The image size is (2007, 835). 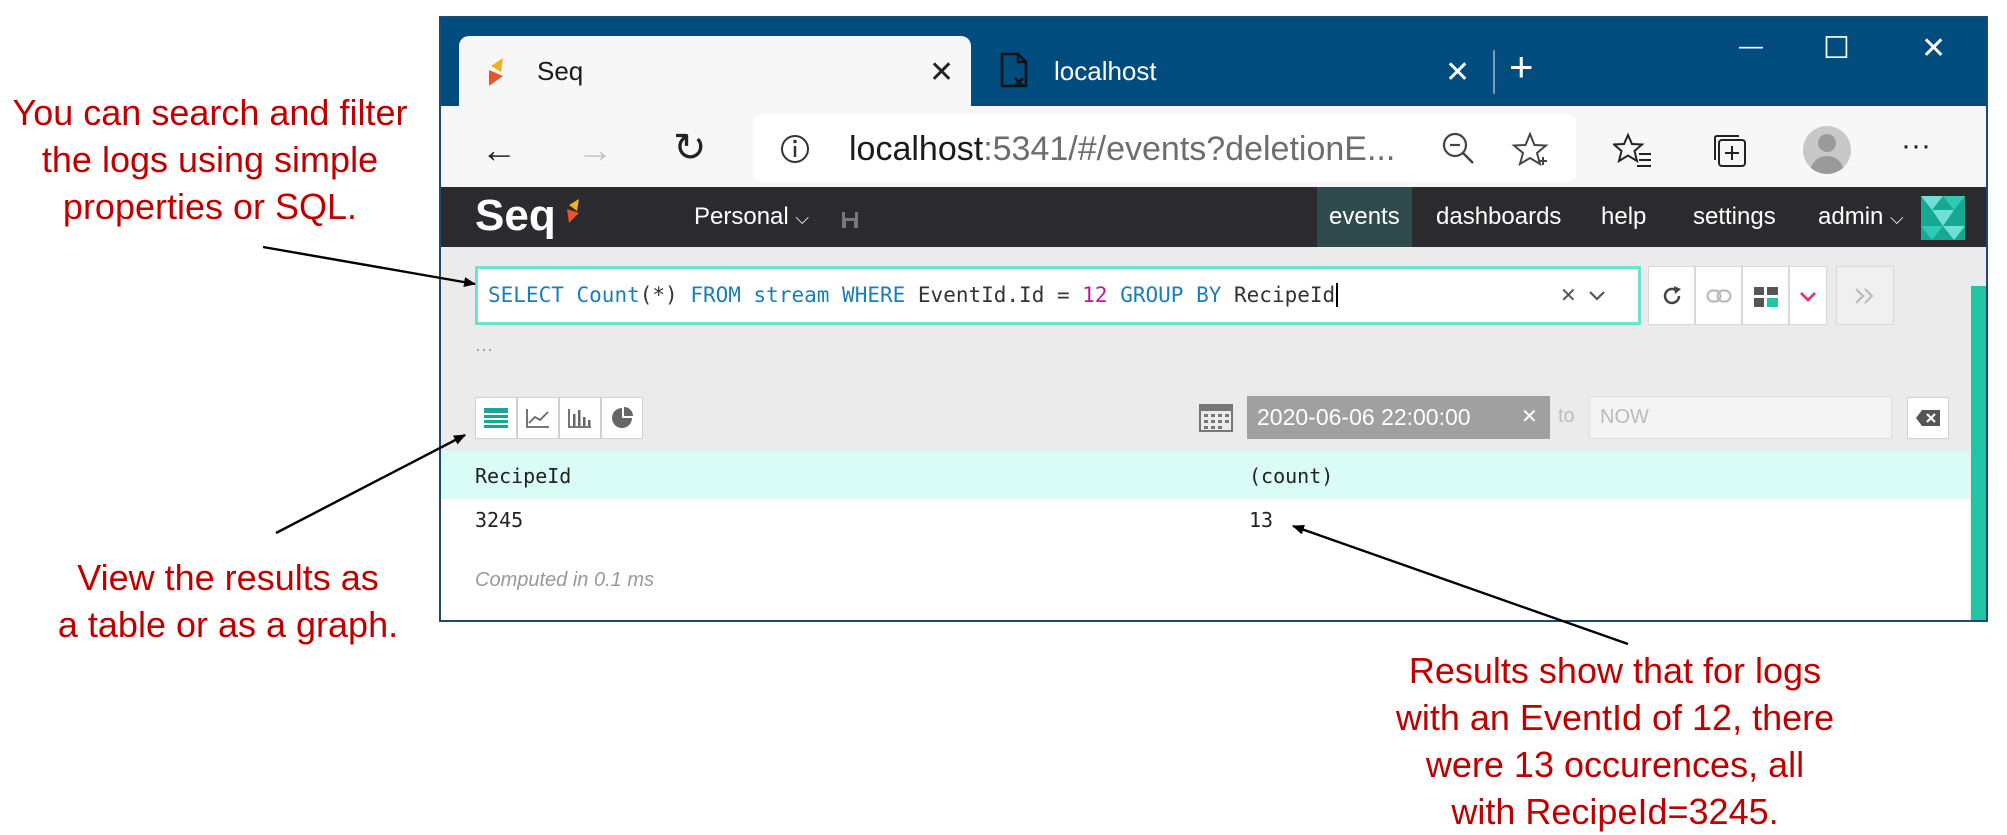 I want to click on refresh-query-button, so click(x=1671, y=295).